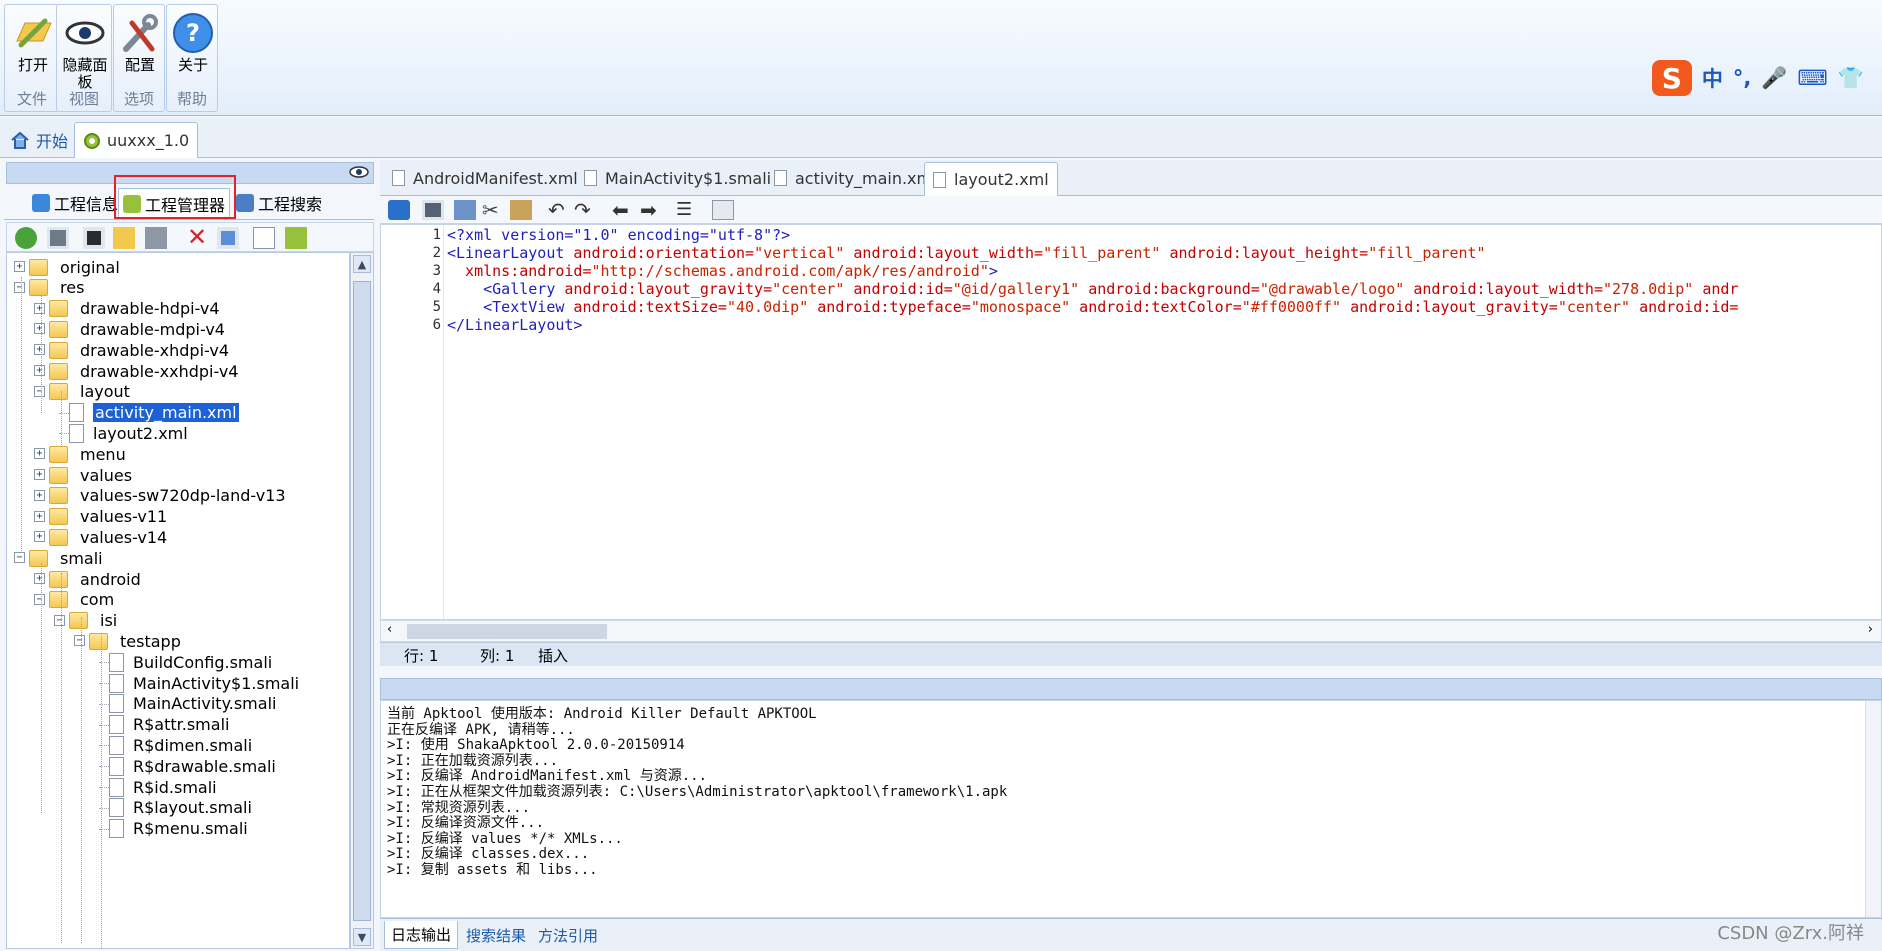 This screenshot has height=951, width=1882. What do you see at coordinates (436, 325) in the screenshot?
I see `line-number: 6` at bounding box center [436, 325].